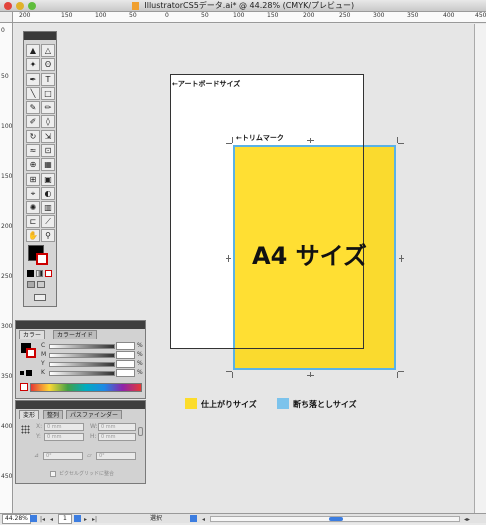 This screenshot has width=486, height=525. Describe the element at coordinates (48, 150) in the screenshot. I see `free-transform-tool-icon: ⊡` at that location.